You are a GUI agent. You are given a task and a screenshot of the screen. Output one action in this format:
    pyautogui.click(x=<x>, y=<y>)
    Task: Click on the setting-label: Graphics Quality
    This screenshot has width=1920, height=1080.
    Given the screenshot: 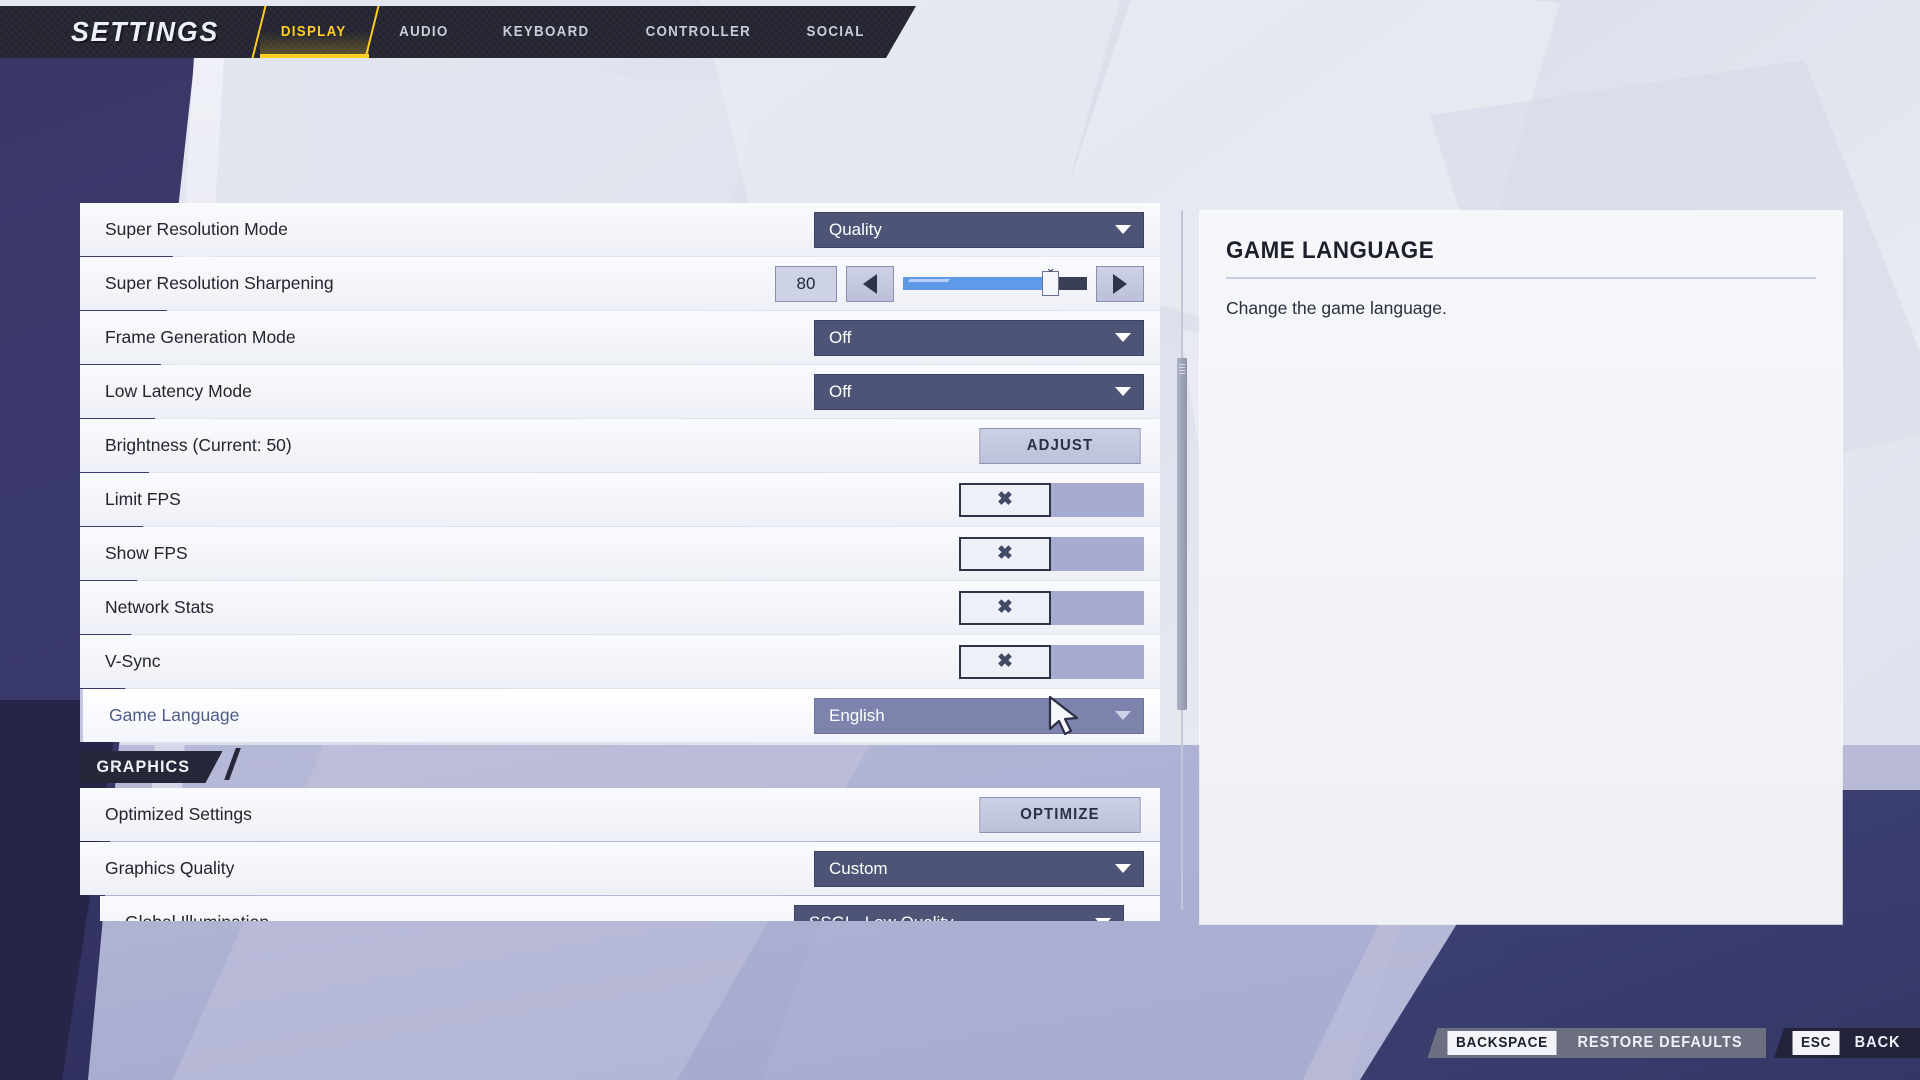 What is the action you would take?
    pyautogui.click(x=170, y=868)
    